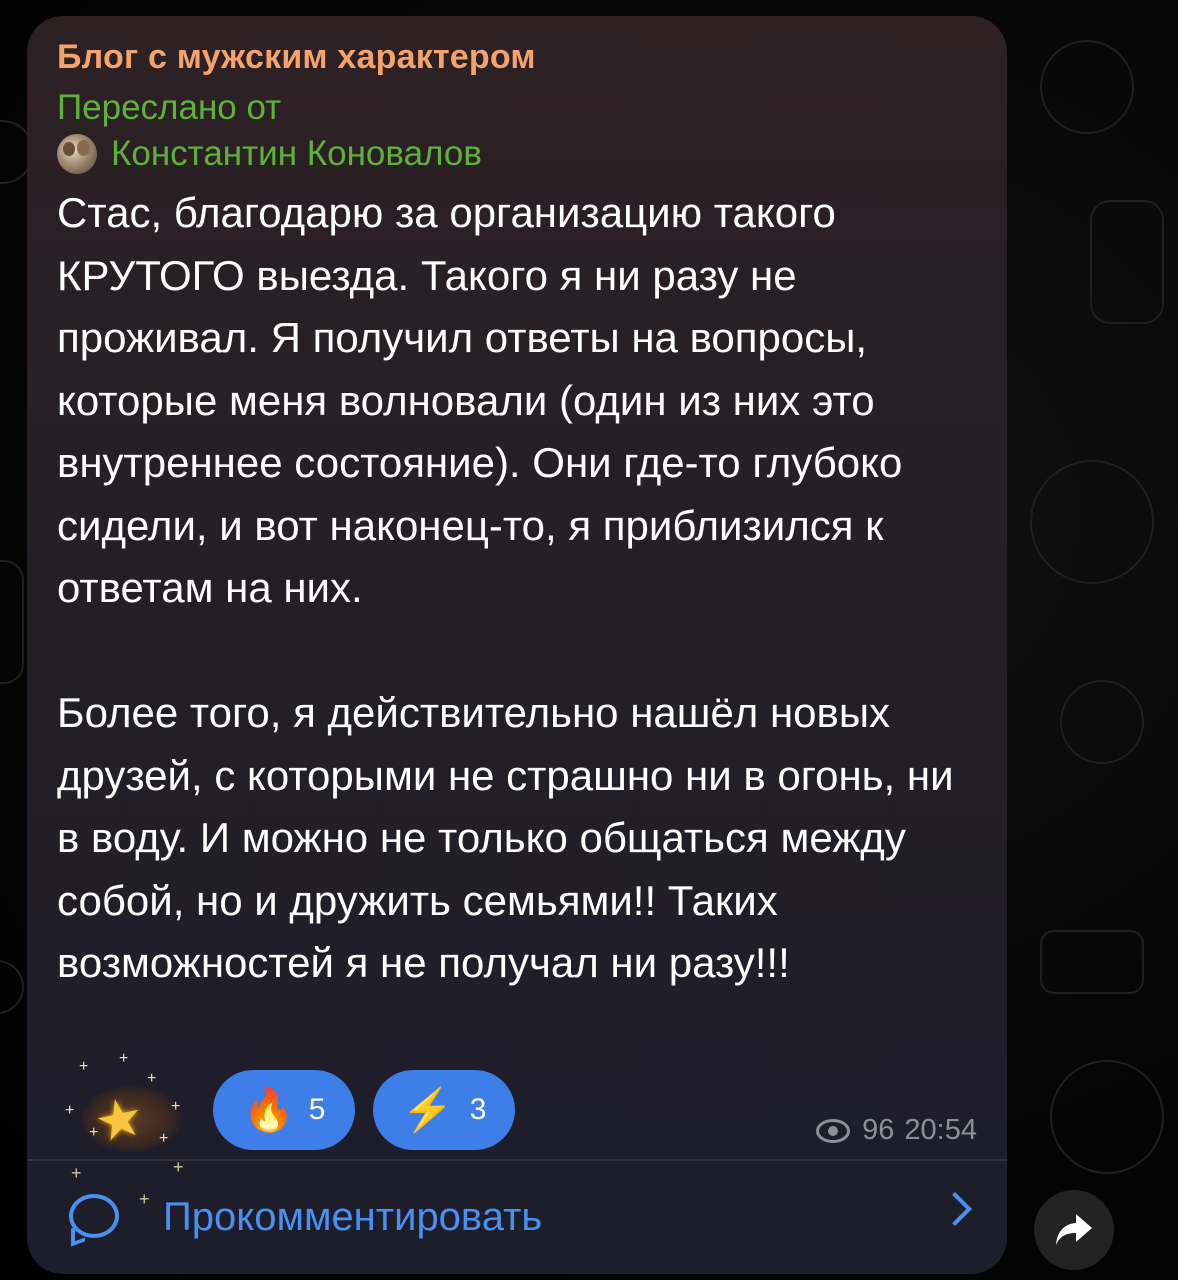 The image size is (1178, 1280). What do you see at coordinates (353, 1217) in the screenshot?
I see `comment-label: Прокомментировать` at bounding box center [353, 1217].